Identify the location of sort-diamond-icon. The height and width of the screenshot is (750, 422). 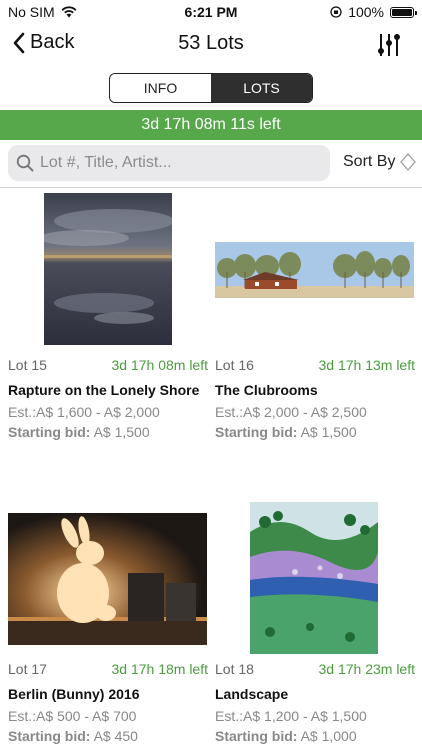
(408, 162).